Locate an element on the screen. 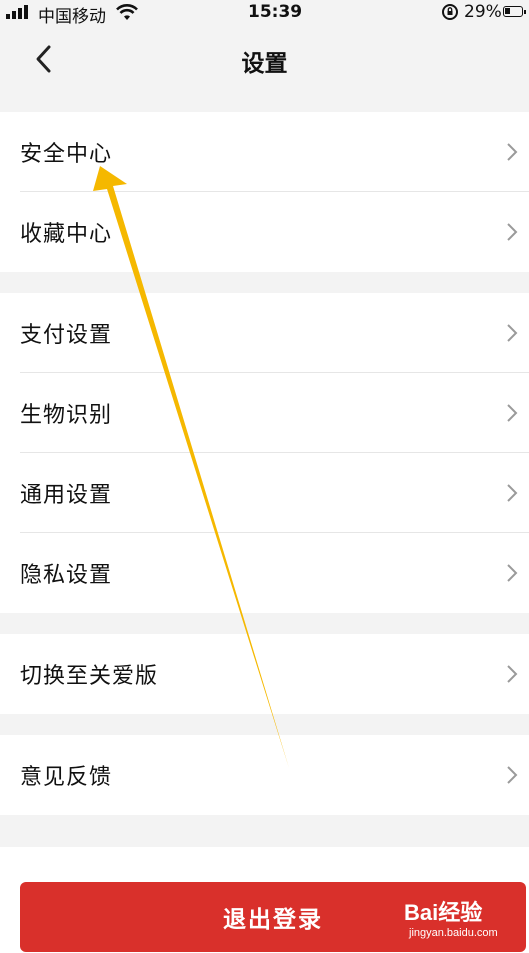  rotation-lock-icon is located at coordinates (450, 12).